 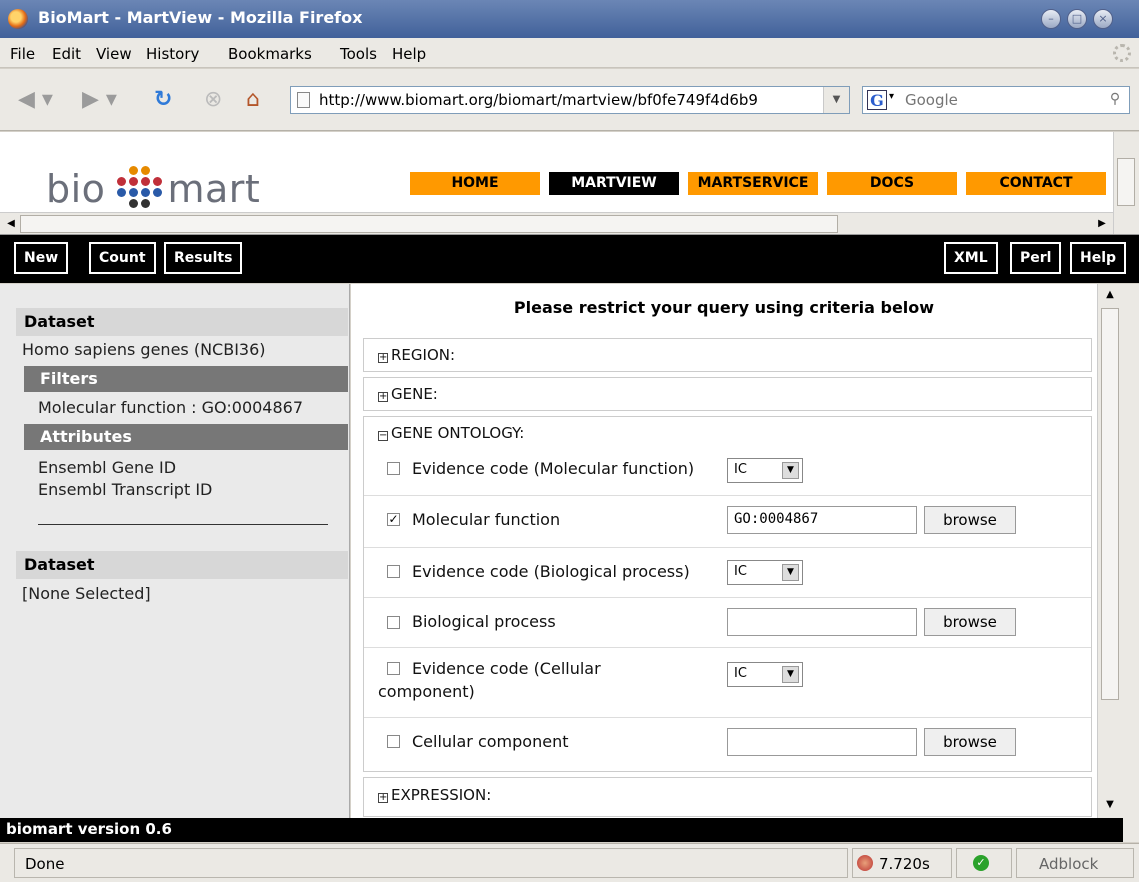 I want to click on section-expression: + EXPRESSION:, so click(x=727, y=797).